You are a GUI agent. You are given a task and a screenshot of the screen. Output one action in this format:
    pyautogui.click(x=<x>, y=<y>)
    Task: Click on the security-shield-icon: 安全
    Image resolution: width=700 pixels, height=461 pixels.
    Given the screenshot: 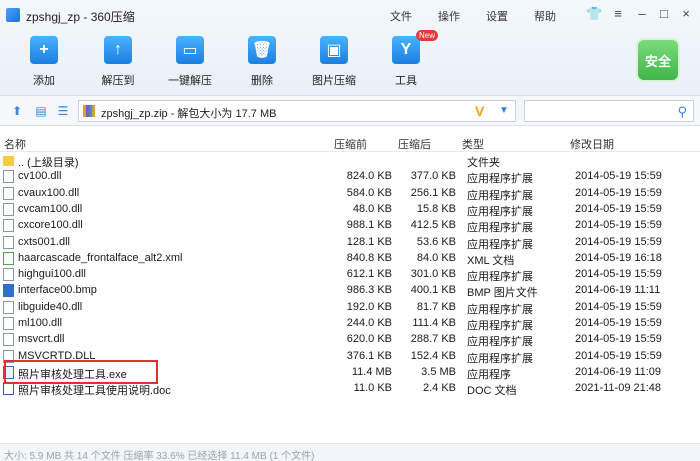 What is the action you would take?
    pyautogui.click(x=658, y=60)
    